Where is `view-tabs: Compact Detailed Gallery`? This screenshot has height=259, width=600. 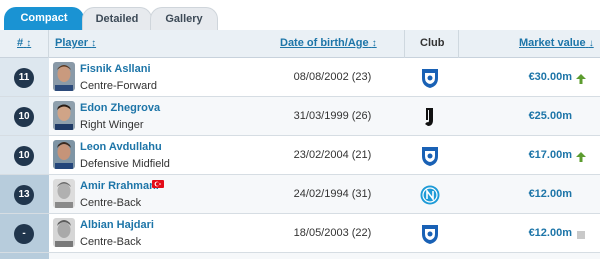
view-tabs: Compact Detailed Gallery is located at coordinates (300, 15).